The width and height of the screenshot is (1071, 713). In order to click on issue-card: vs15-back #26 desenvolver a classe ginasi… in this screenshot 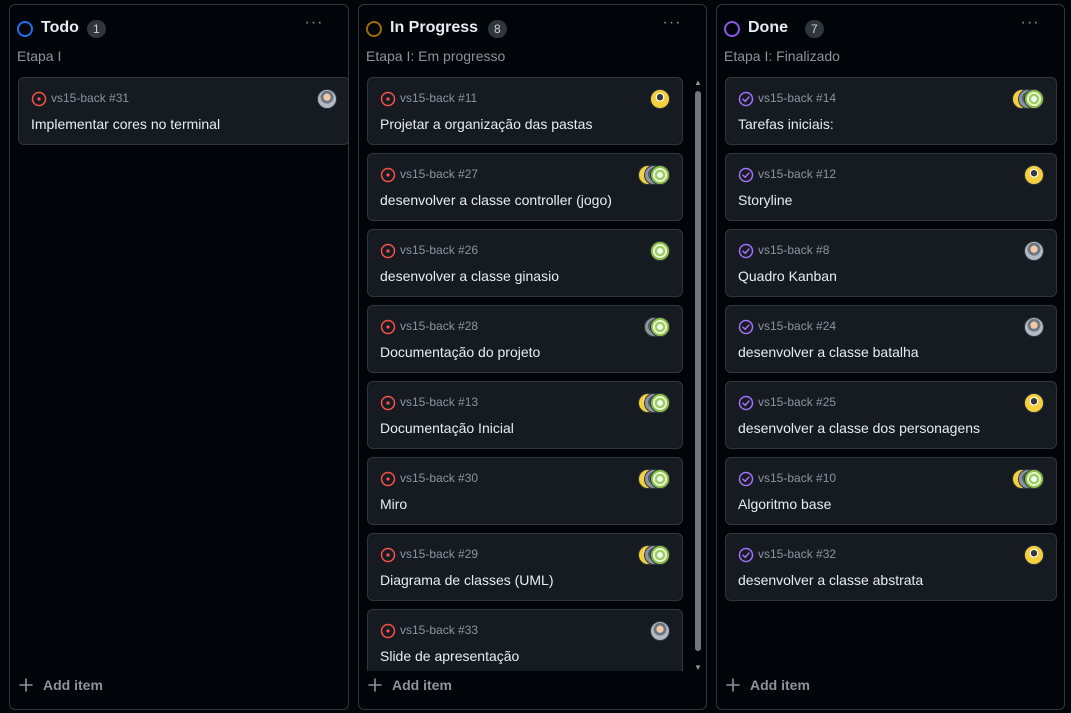, I will do `click(525, 263)`.